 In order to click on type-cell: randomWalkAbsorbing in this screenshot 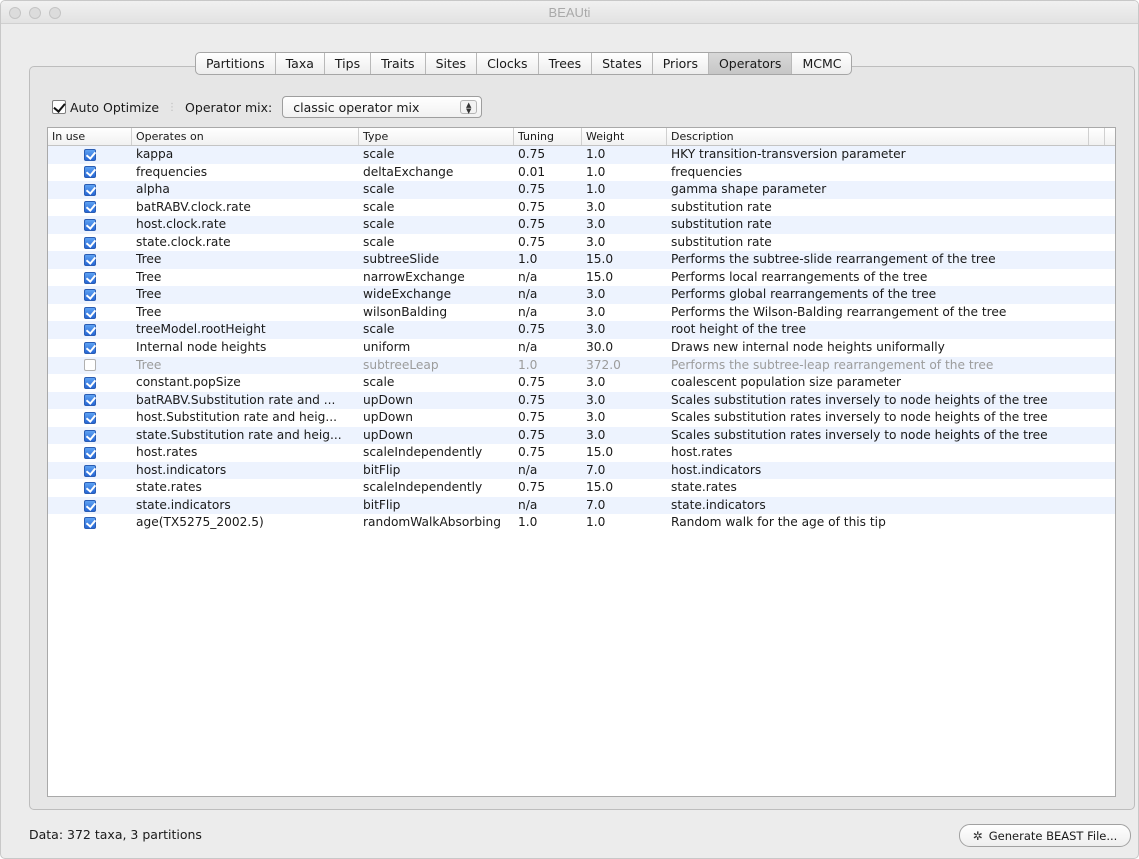, I will do `click(436, 523)`.